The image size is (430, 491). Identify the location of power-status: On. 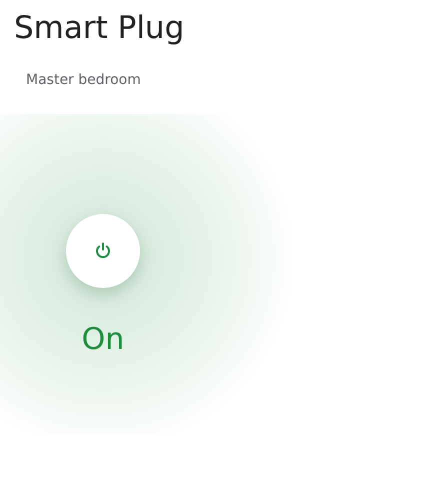
(103, 339).